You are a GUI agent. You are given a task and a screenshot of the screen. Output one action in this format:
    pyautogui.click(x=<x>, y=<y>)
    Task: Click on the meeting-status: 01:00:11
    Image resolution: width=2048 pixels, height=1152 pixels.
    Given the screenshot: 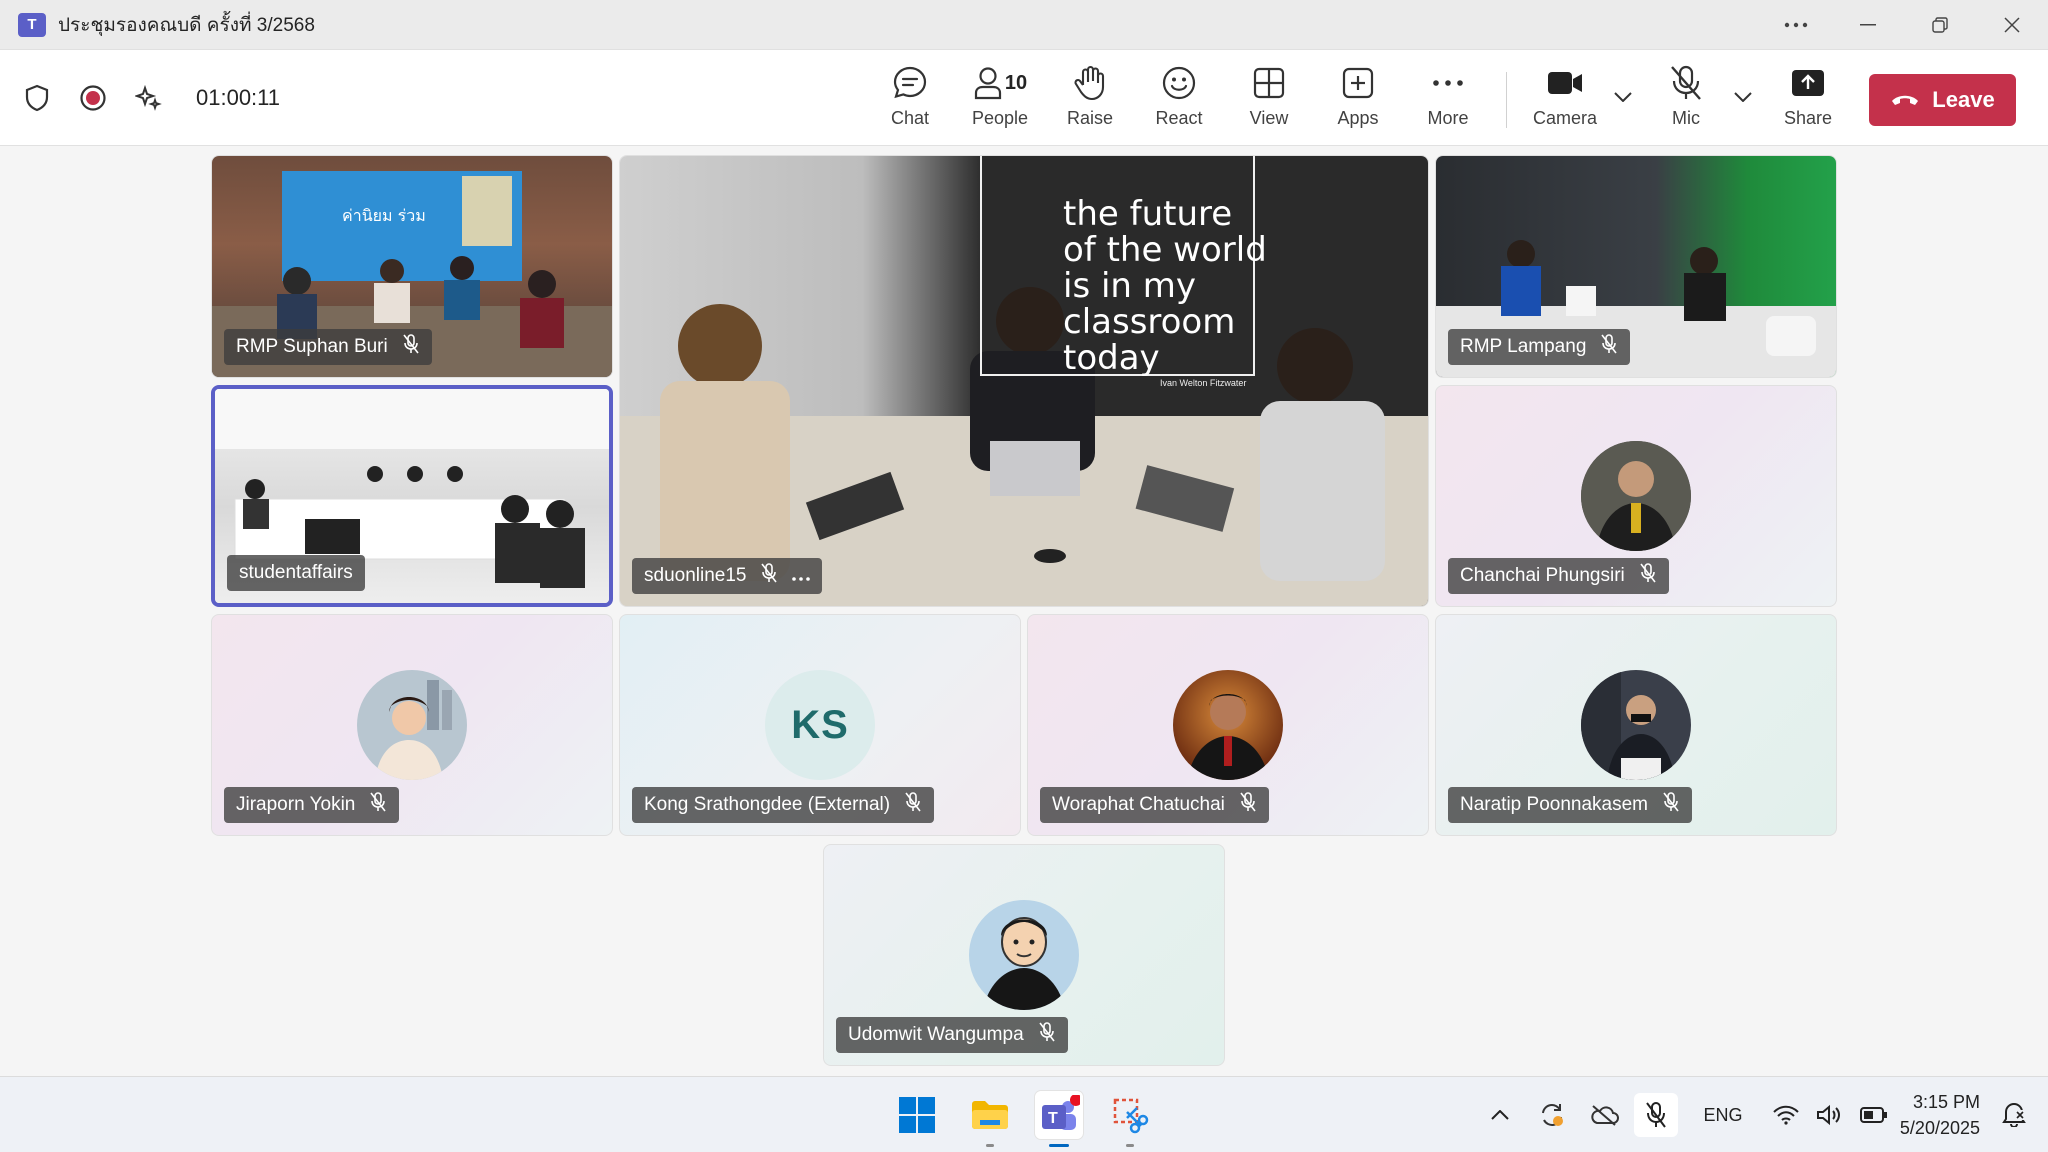 What is the action you would take?
    pyautogui.click(x=151, y=98)
    